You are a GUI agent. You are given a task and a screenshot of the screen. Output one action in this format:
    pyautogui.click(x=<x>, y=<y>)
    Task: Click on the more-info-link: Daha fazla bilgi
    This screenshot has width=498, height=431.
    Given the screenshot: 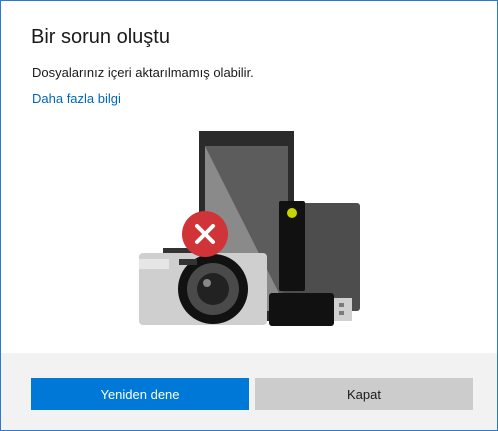 What is the action you would take?
    pyautogui.click(x=76, y=98)
    